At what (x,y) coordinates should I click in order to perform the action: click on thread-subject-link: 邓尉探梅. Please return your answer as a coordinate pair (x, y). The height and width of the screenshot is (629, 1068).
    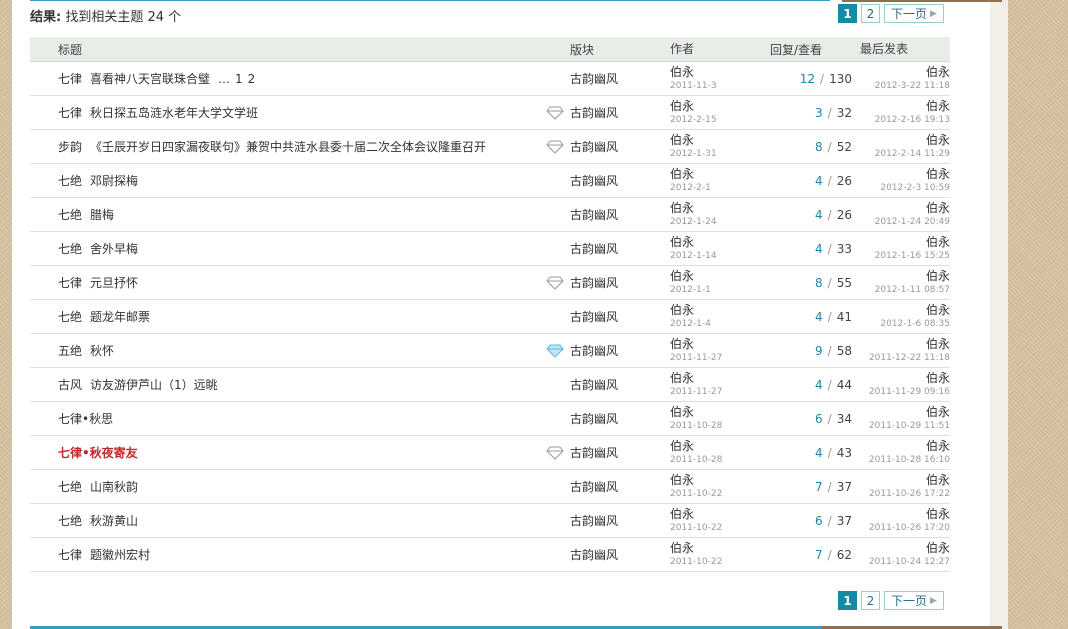
    Looking at the image, I should click on (114, 180).